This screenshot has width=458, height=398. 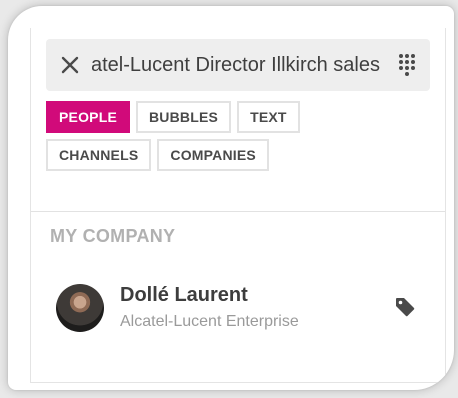 I want to click on filter-row-2: CHANNELS COMPANIES, so click(x=241, y=155).